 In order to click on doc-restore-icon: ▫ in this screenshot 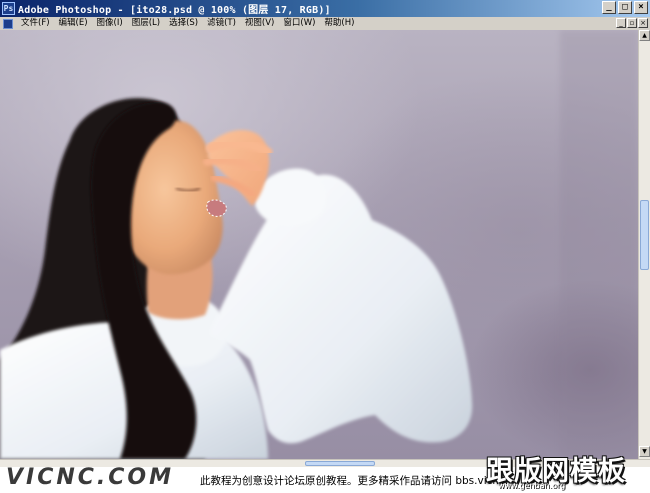, I will do `click(632, 23)`.